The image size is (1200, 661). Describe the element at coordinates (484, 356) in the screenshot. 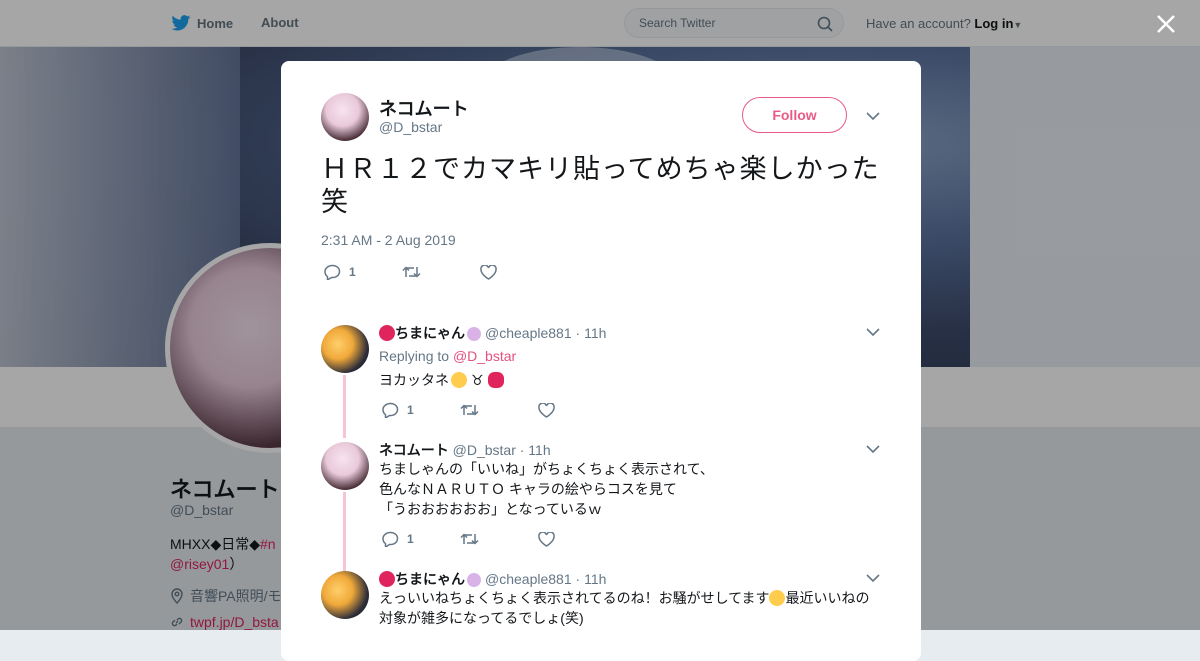

I see `replying-to-link: @D_bstar` at that location.